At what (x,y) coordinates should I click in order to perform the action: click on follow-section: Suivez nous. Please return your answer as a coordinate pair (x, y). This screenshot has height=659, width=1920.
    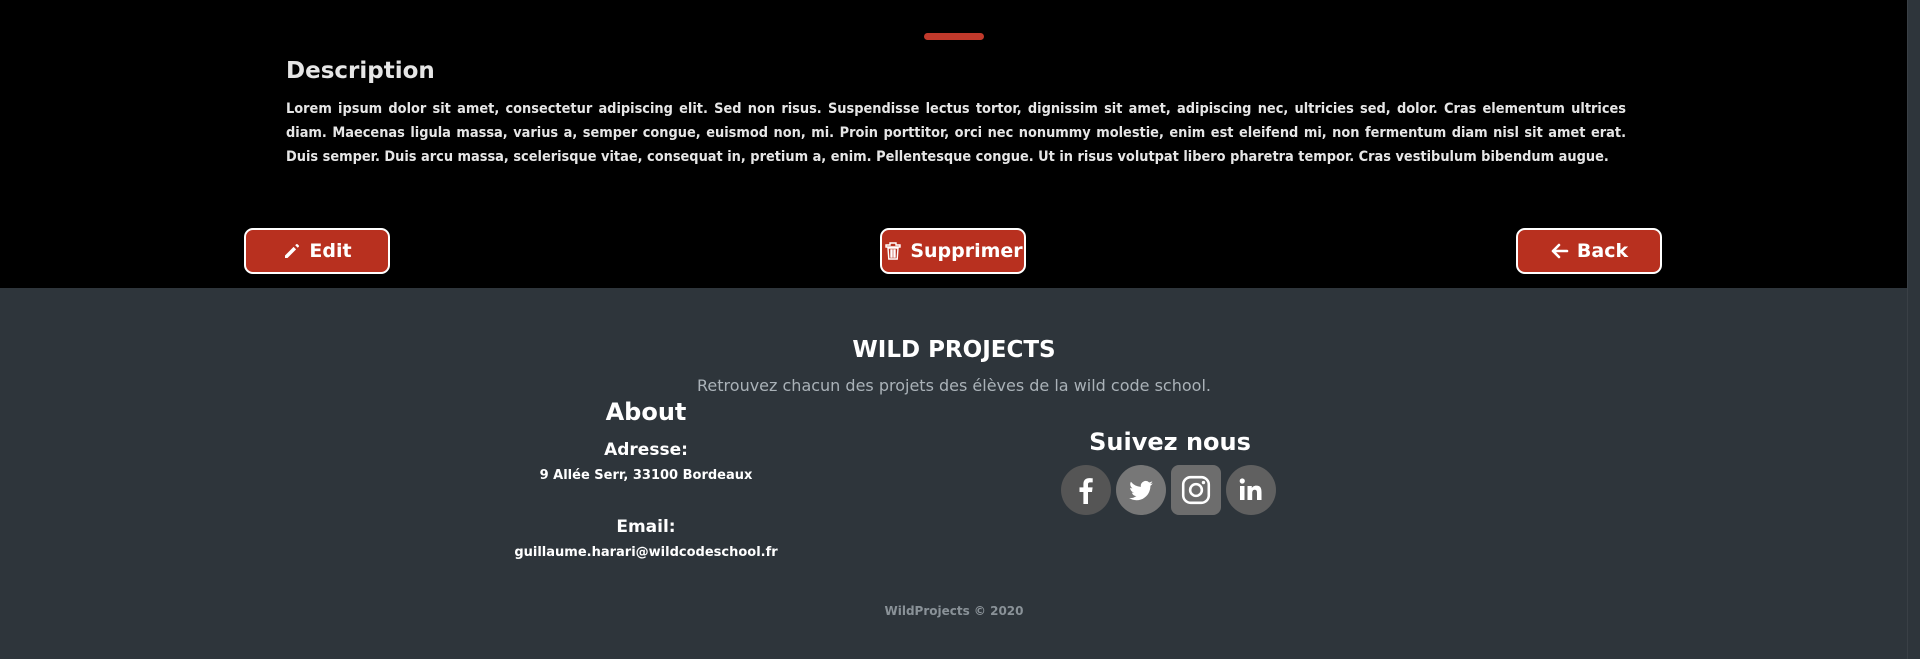
    Looking at the image, I should click on (1170, 442).